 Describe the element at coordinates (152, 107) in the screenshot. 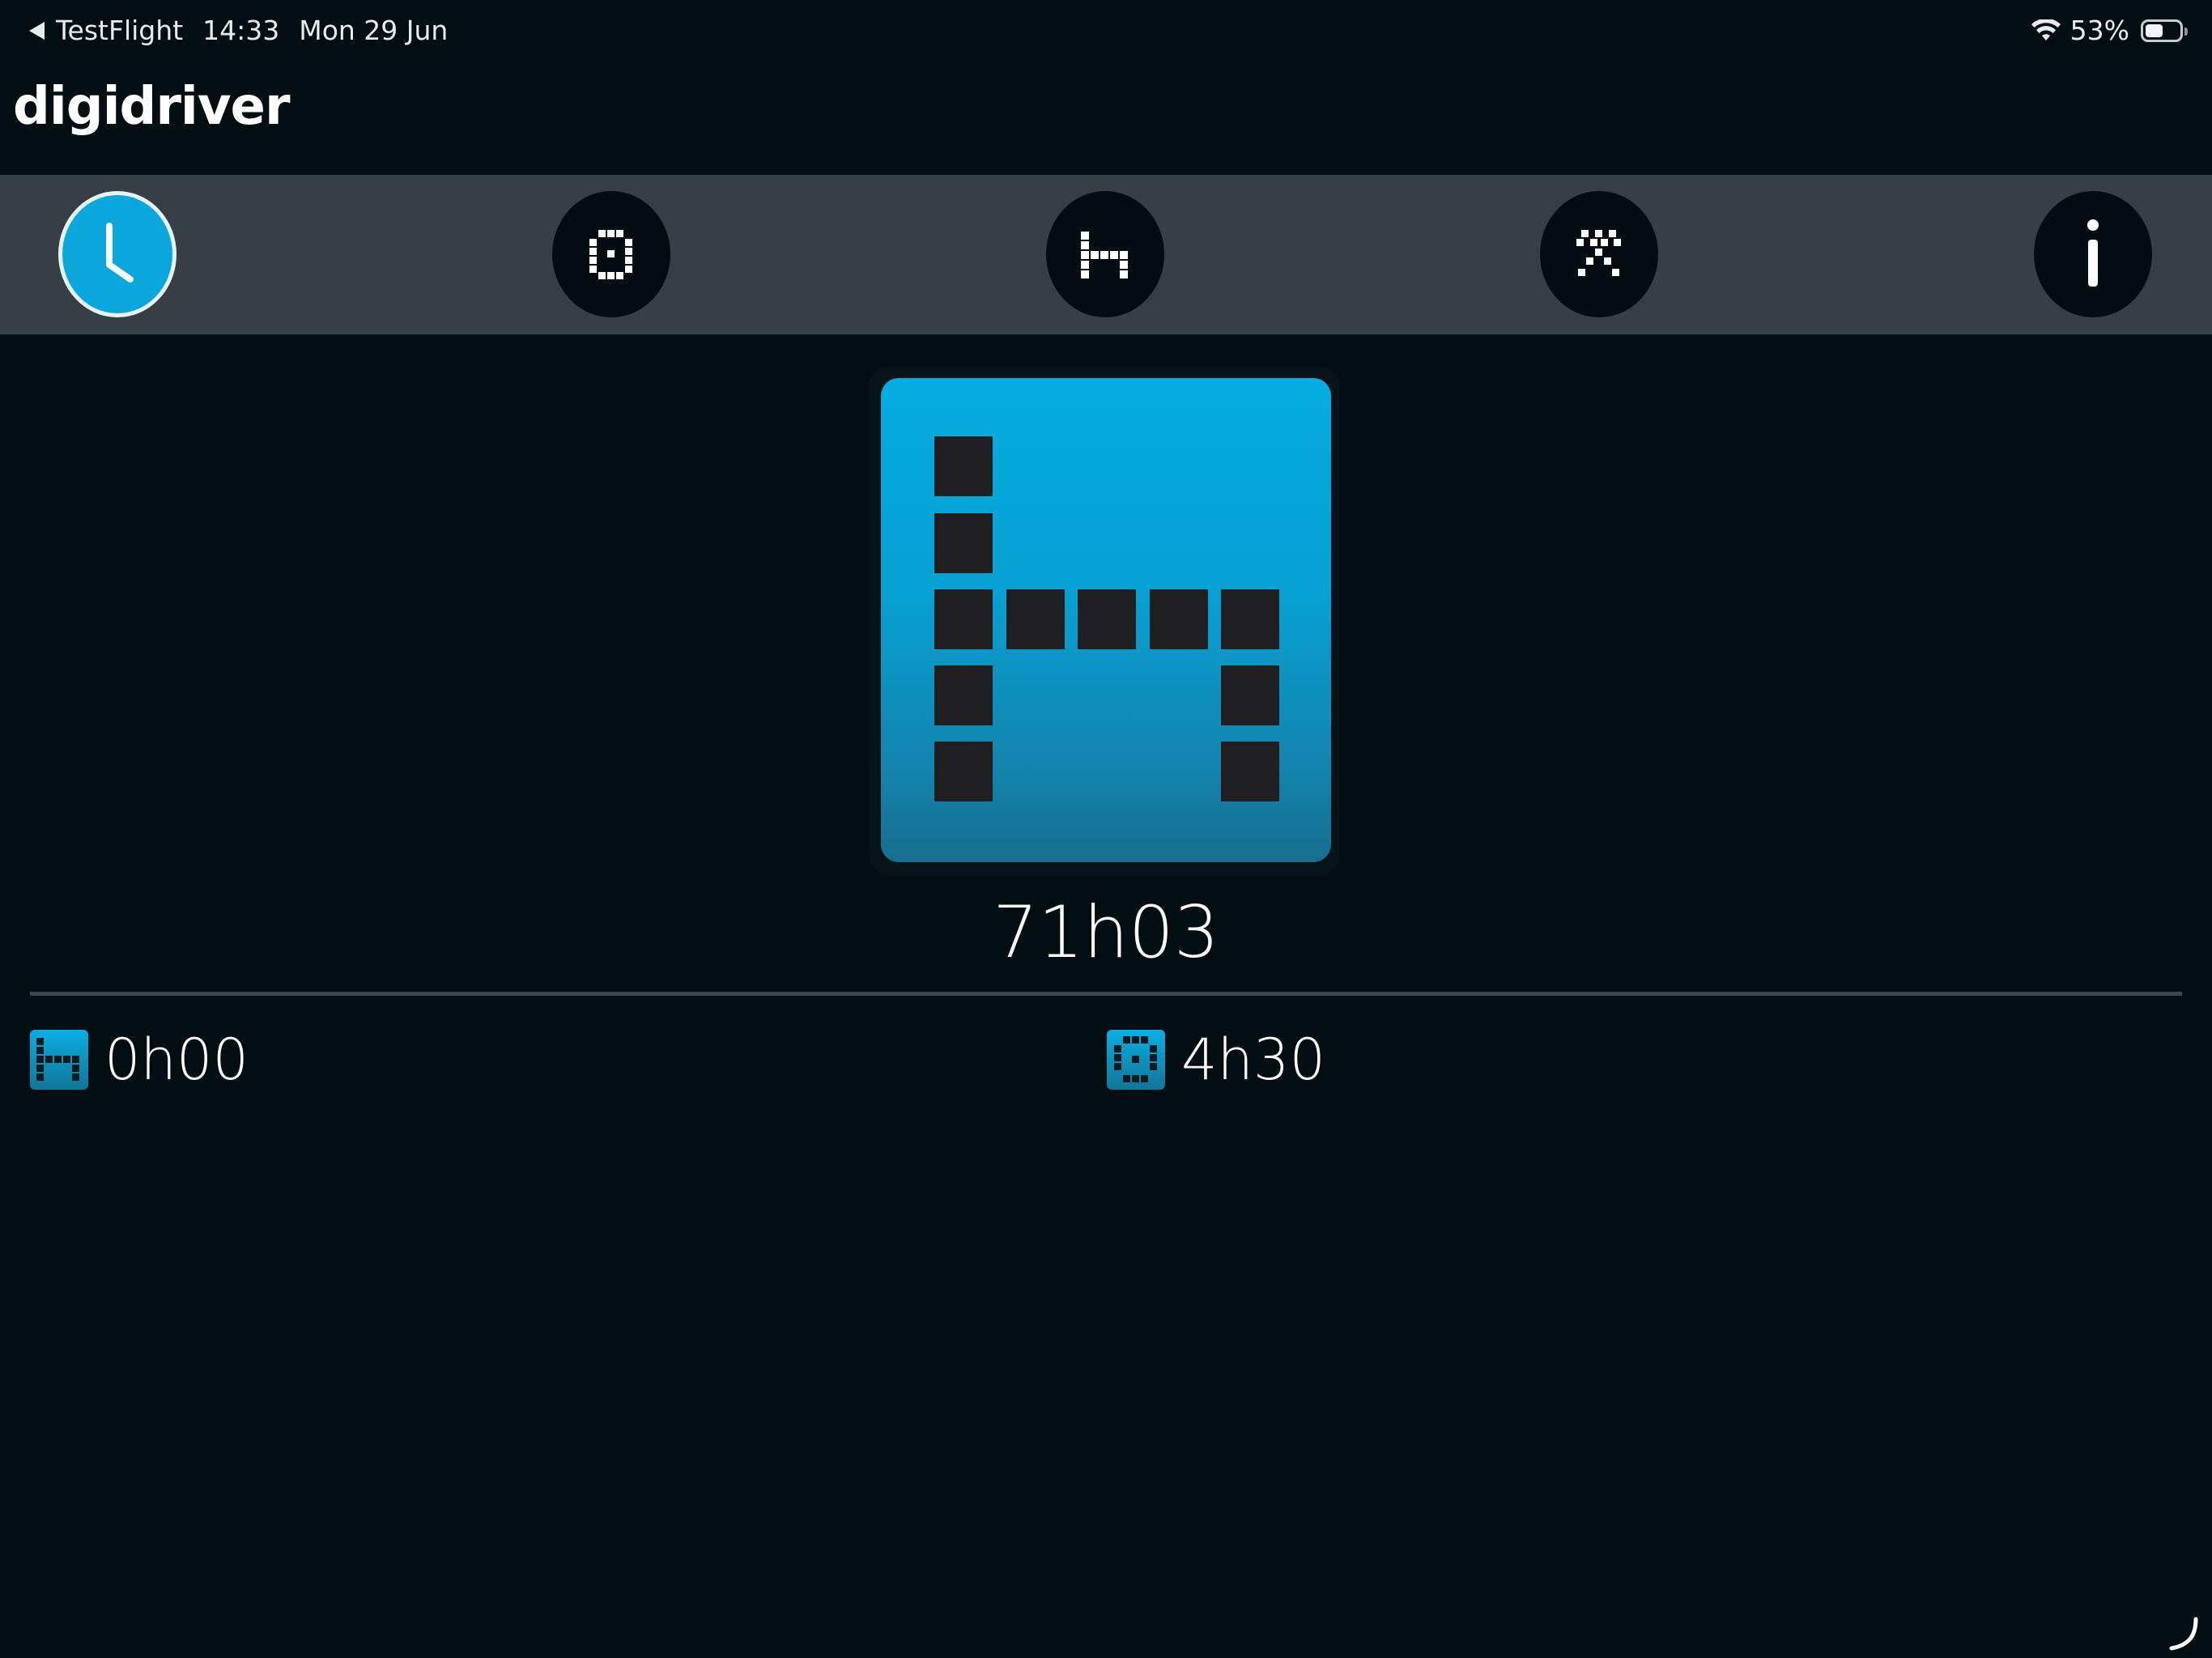

I see `app-logo: digidriver` at that location.